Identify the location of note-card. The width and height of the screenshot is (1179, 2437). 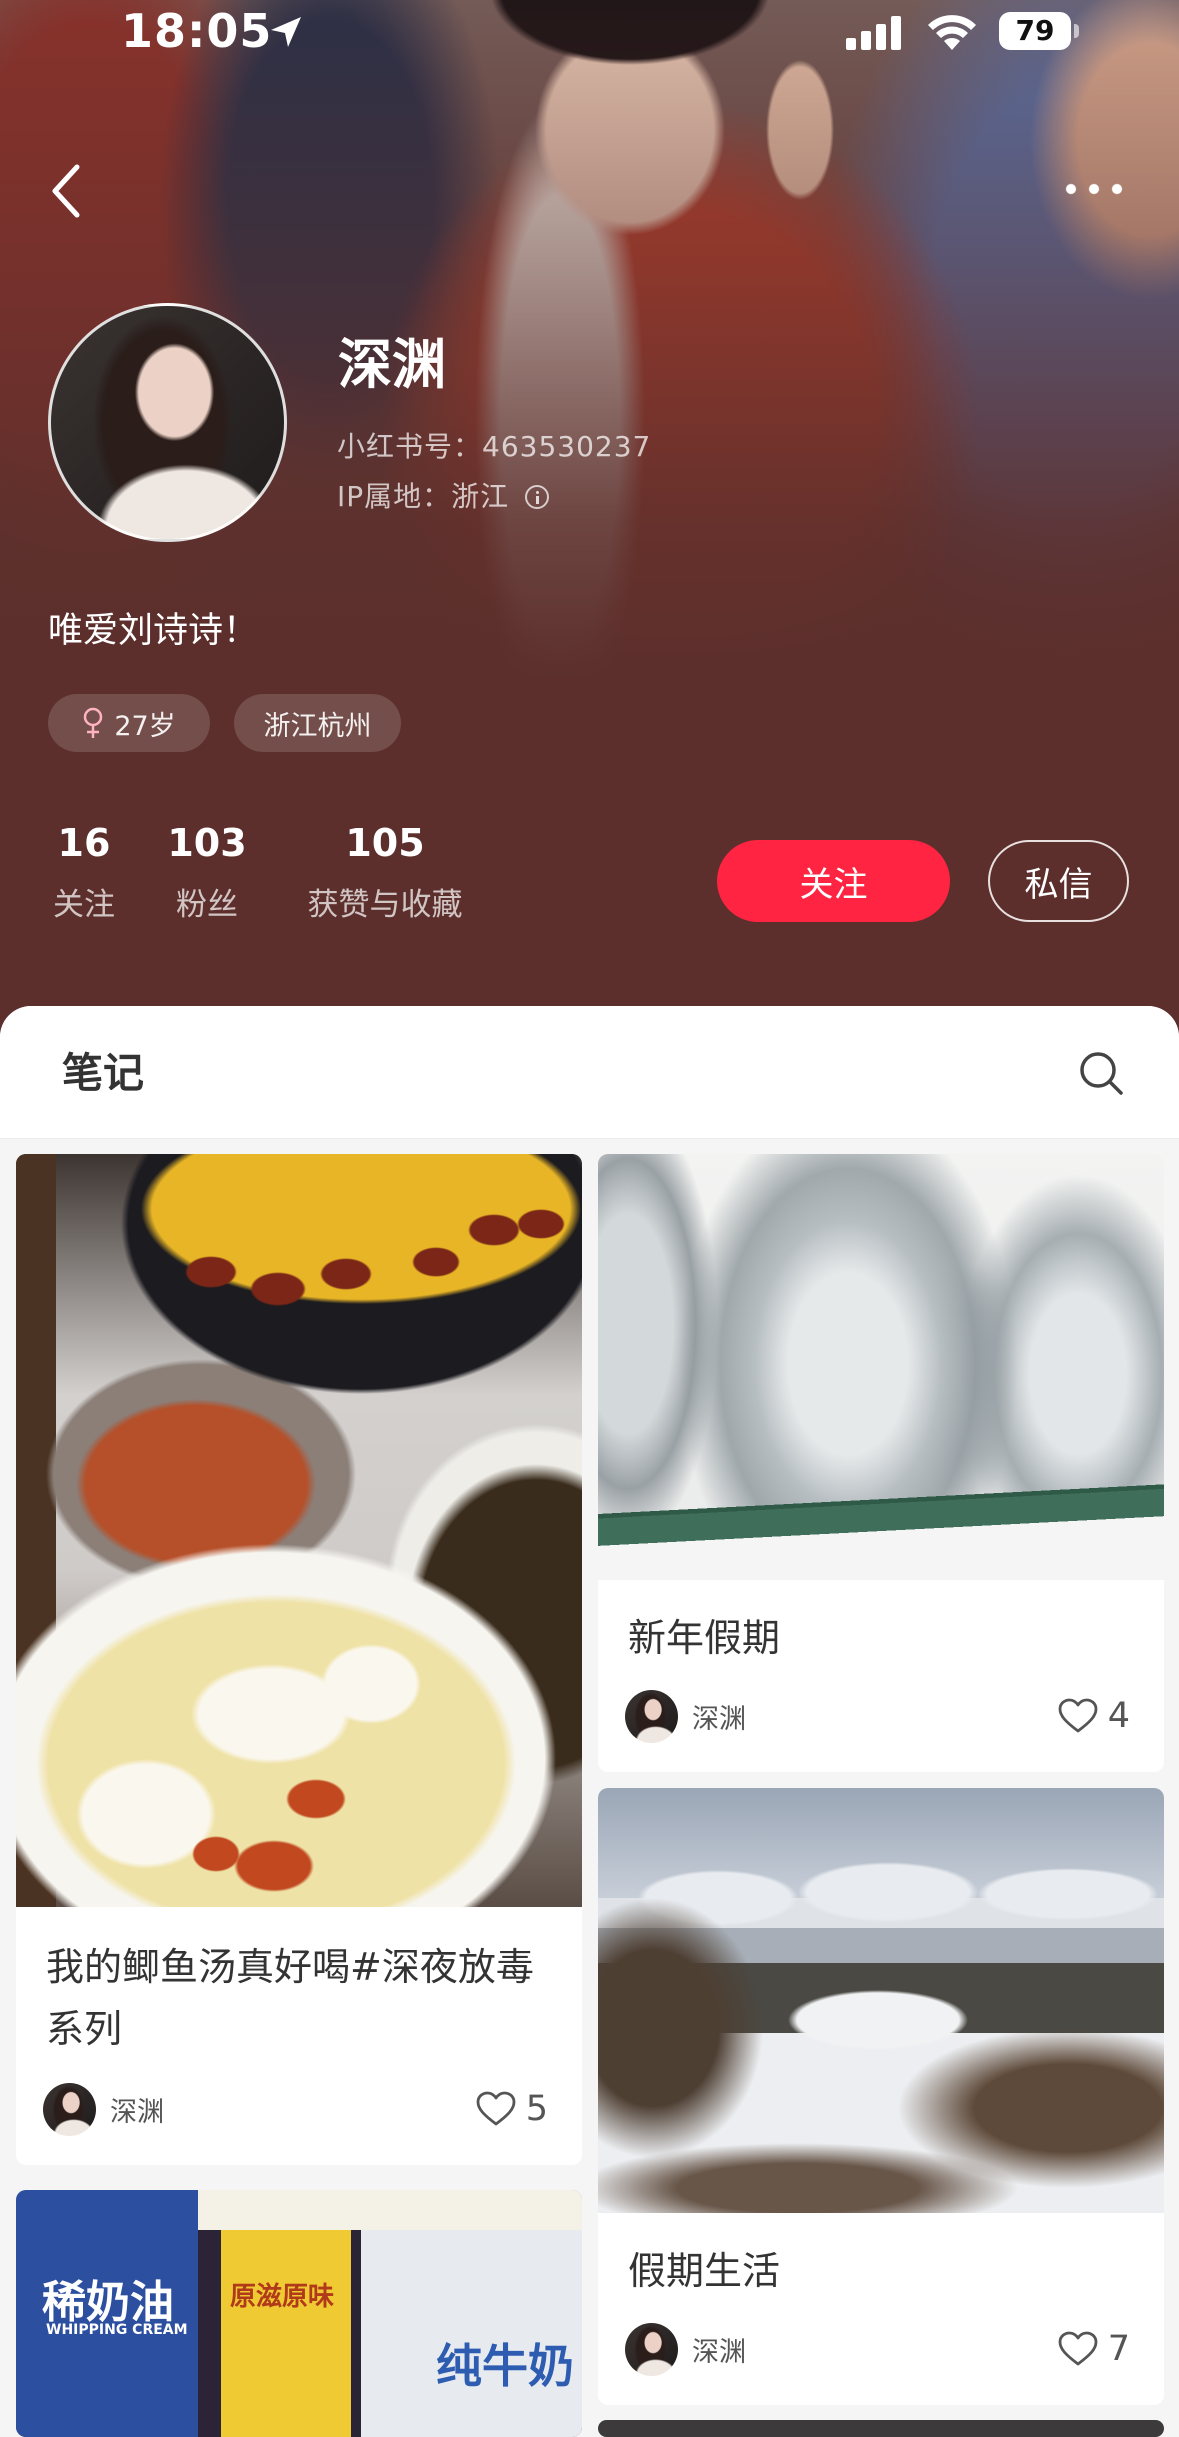
(881, 2428).